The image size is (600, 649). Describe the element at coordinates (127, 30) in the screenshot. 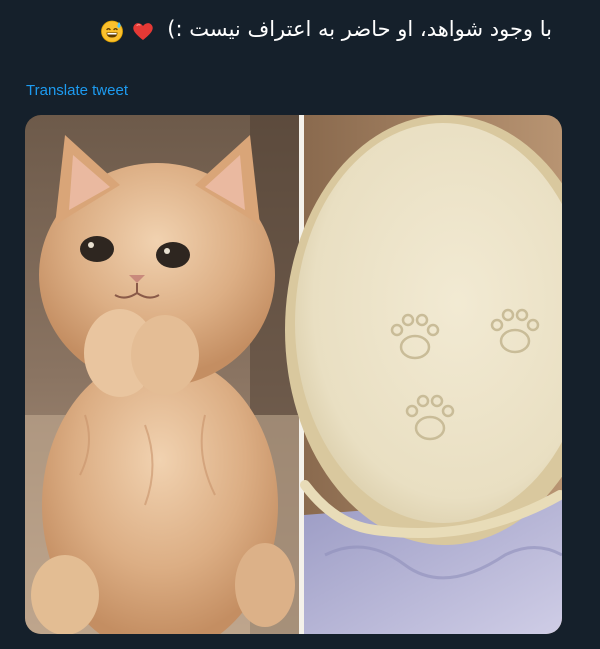

I see `emoji-group` at that location.